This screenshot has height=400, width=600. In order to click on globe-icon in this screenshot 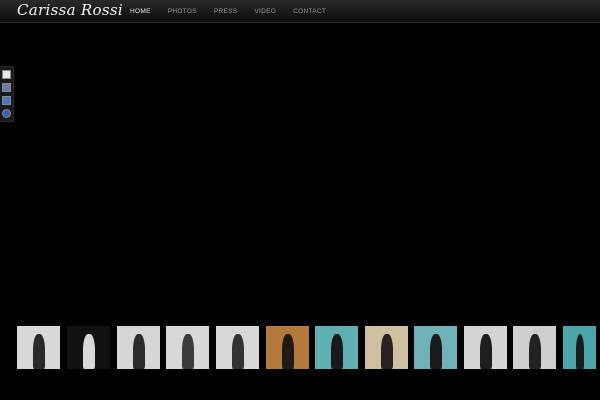, I will do `click(6, 113)`.